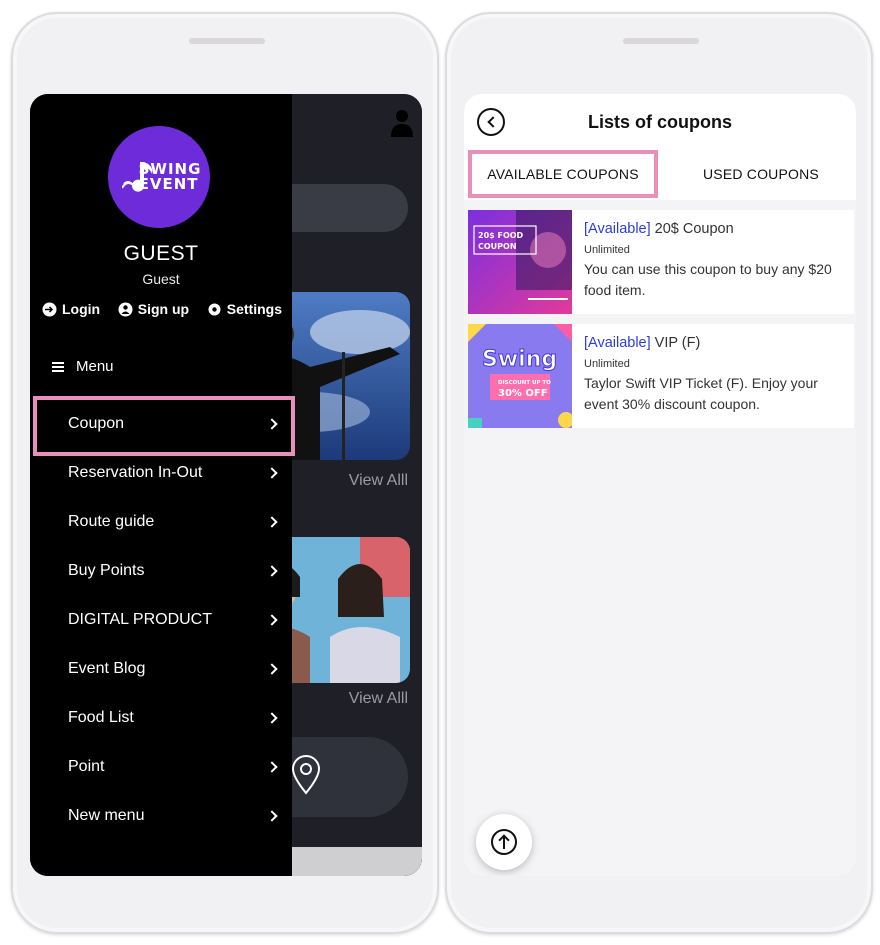 The image size is (880, 945). What do you see at coordinates (161, 717) in the screenshot?
I see `menu-item-food-list: Food List` at bounding box center [161, 717].